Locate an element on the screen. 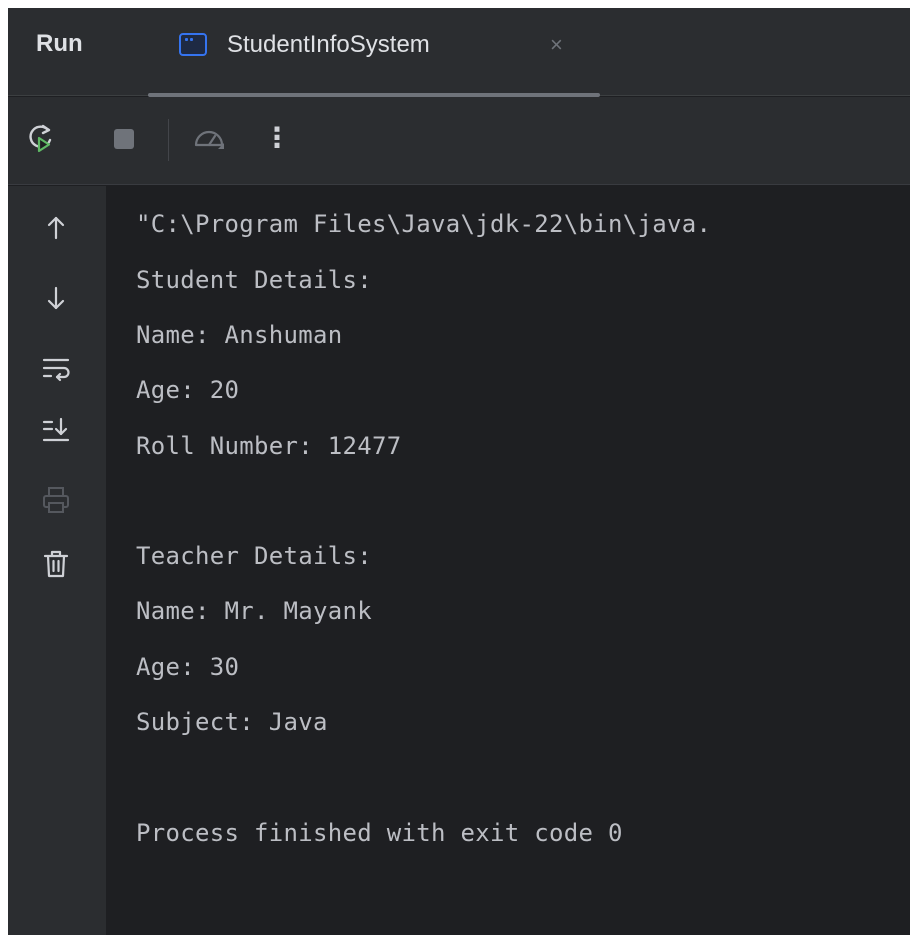 The image size is (910, 935). stop-icon is located at coordinates (125, 138).